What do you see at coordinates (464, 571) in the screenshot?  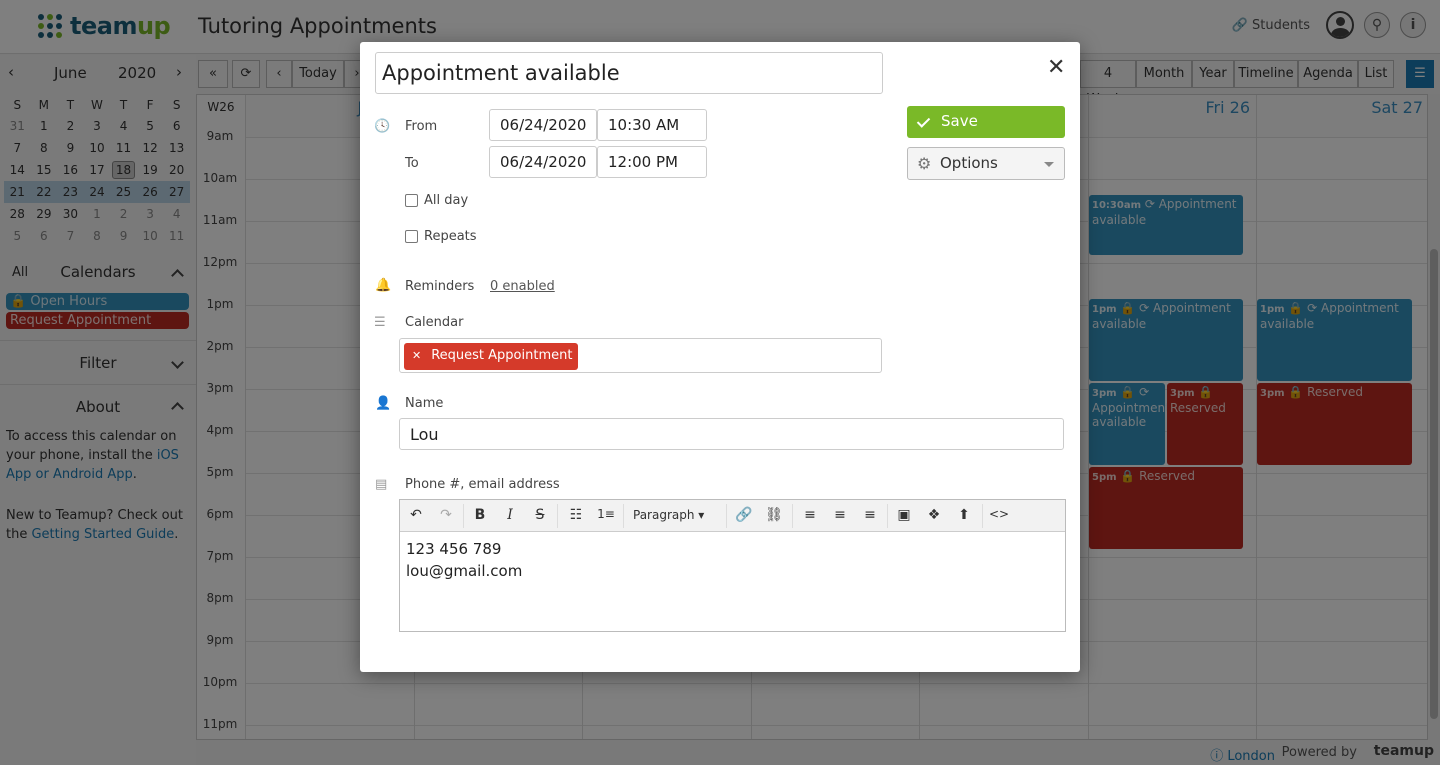 I see `editor-line: lou@gmail.com` at bounding box center [464, 571].